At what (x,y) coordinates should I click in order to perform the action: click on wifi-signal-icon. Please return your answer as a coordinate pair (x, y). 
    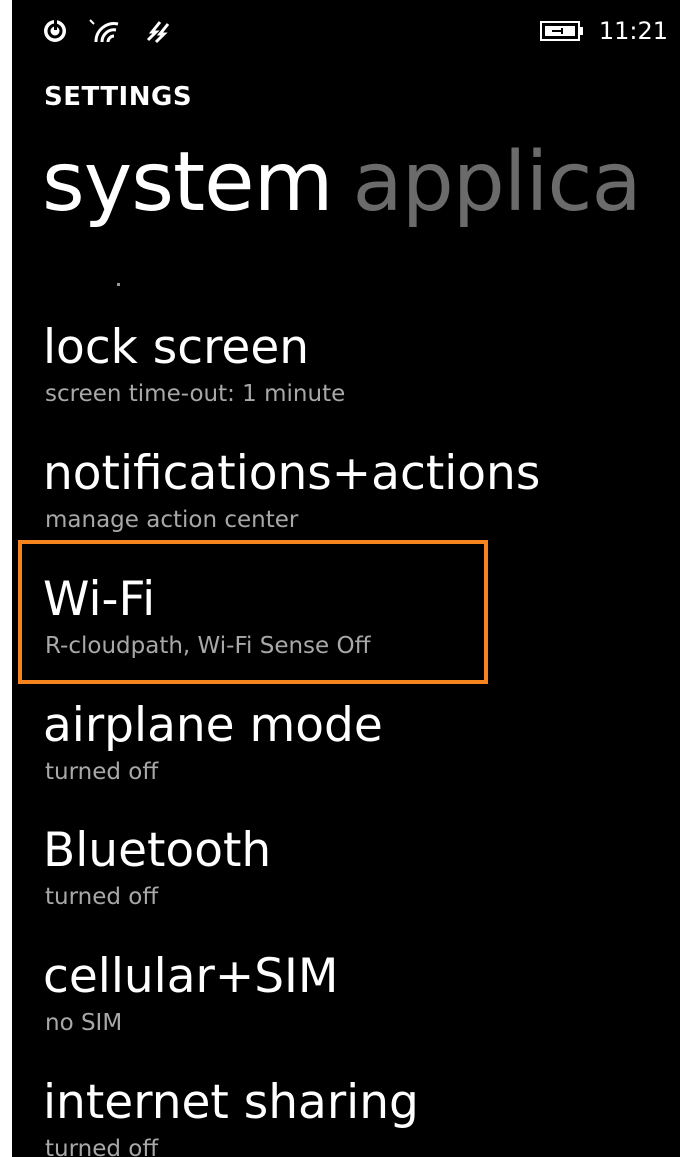
    Looking at the image, I should click on (105, 31).